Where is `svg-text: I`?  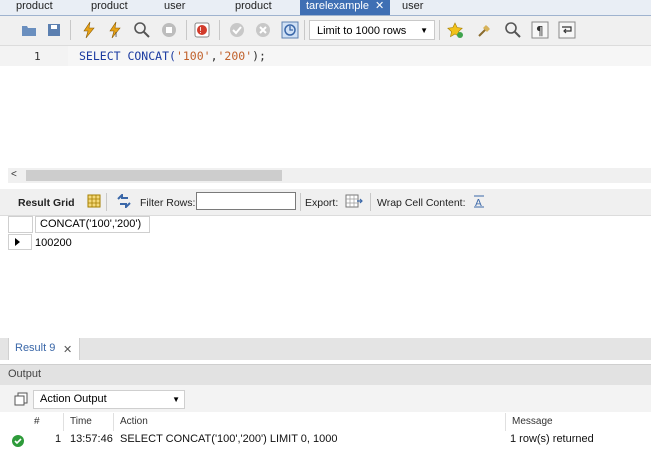 svg-text: I is located at coordinates (116, 35).